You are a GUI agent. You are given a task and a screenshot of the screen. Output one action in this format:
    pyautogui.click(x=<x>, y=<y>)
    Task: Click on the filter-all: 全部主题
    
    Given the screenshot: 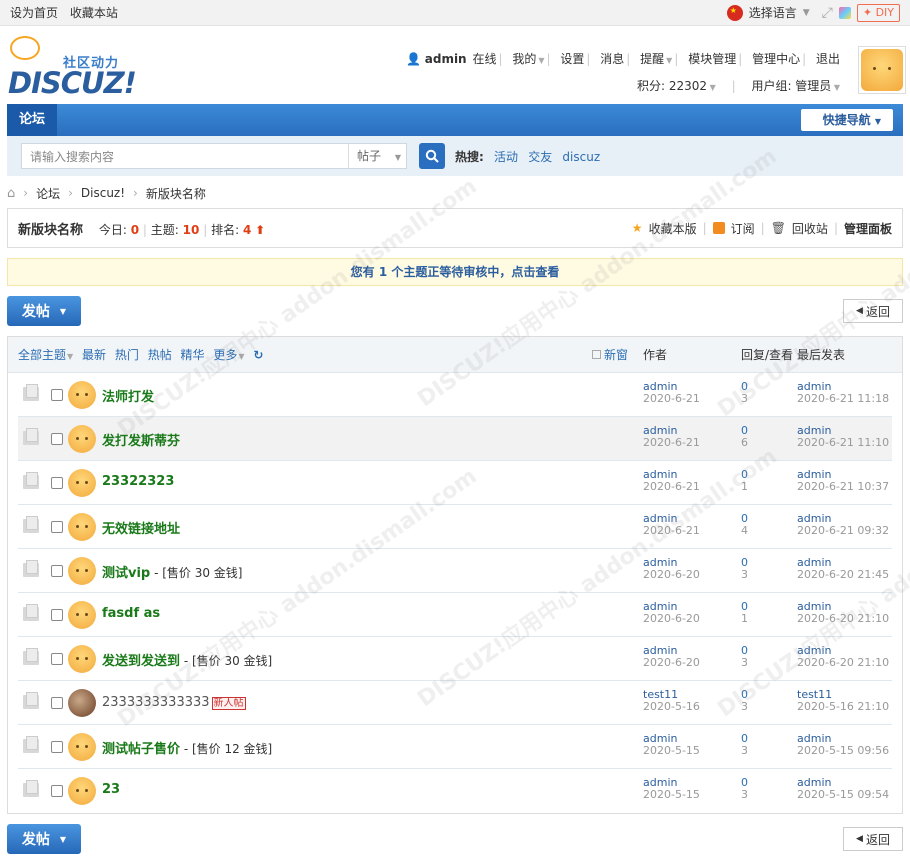 What is the action you would take?
    pyautogui.click(x=42, y=355)
    